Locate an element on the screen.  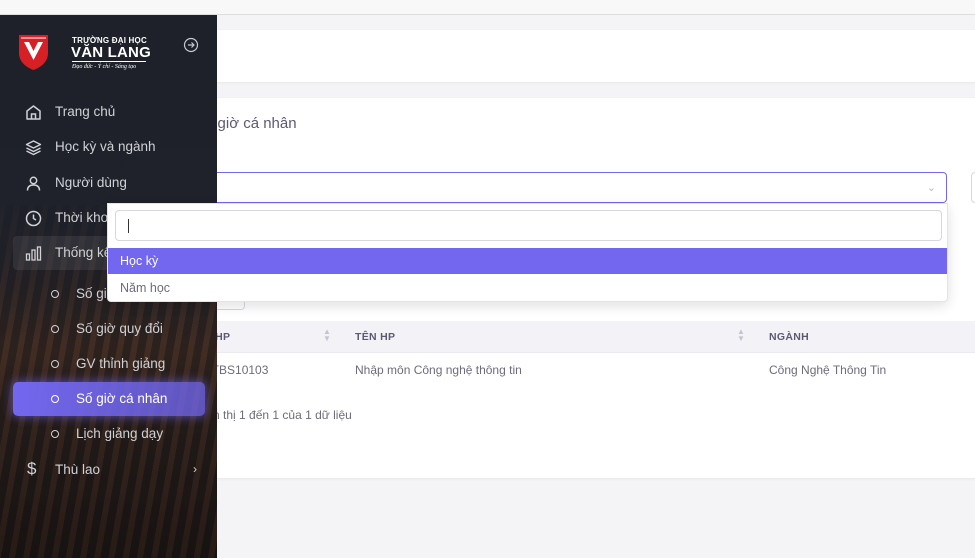
sidebar-subitem-visiting-lecturer: GV thỉnh giảng is located at coordinates (109, 364).